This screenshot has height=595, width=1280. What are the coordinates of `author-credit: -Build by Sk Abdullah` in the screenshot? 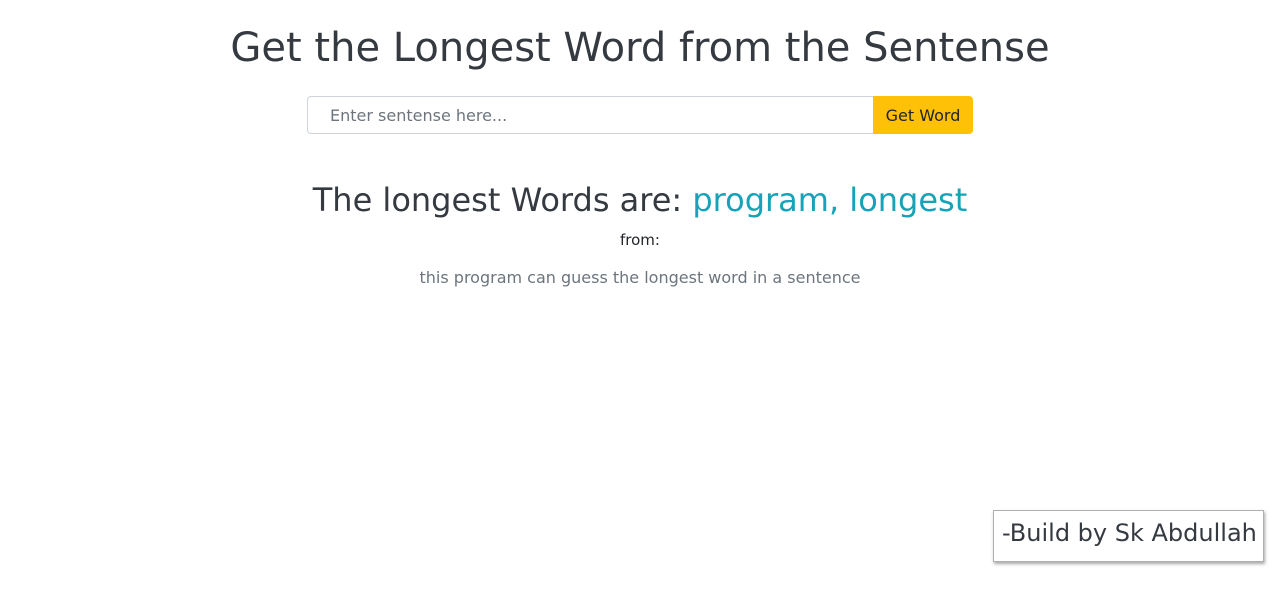 It's located at (1128, 536).